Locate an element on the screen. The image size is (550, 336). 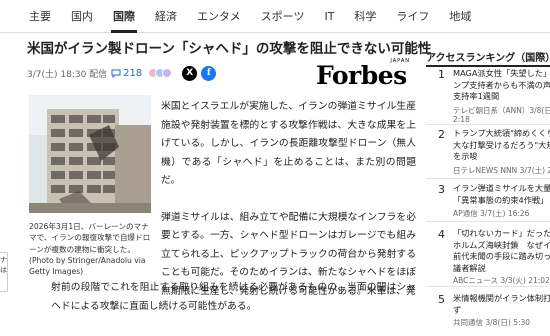
tab-it: IT is located at coordinates (329, 16).